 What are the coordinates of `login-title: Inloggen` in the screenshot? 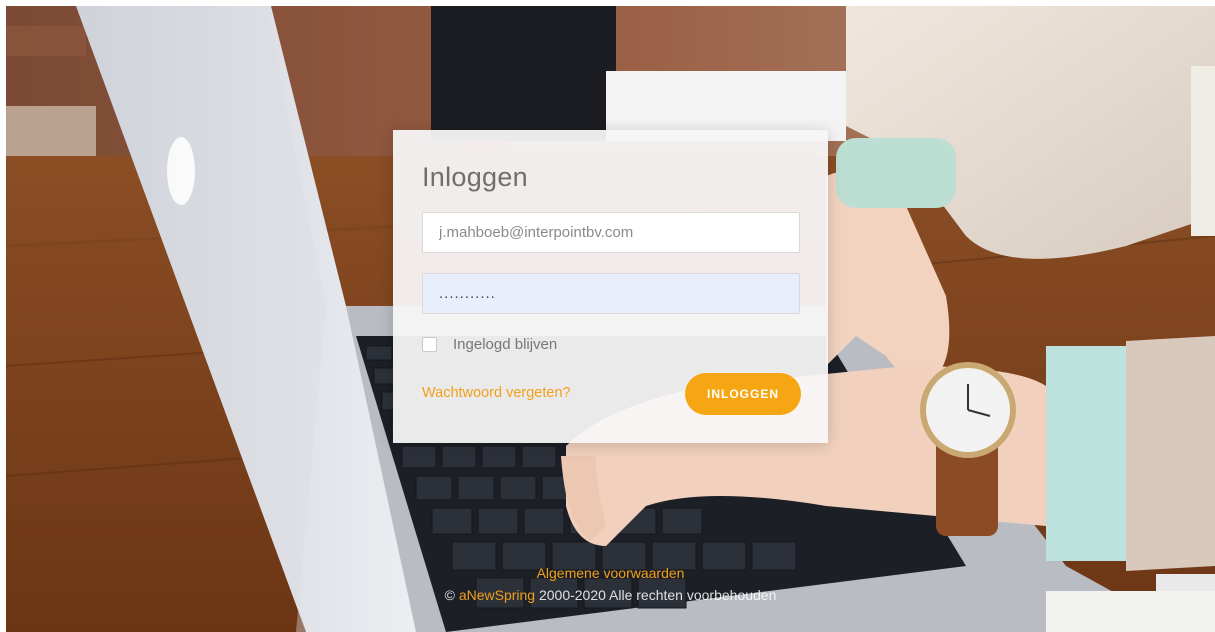 It's located at (475, 177).